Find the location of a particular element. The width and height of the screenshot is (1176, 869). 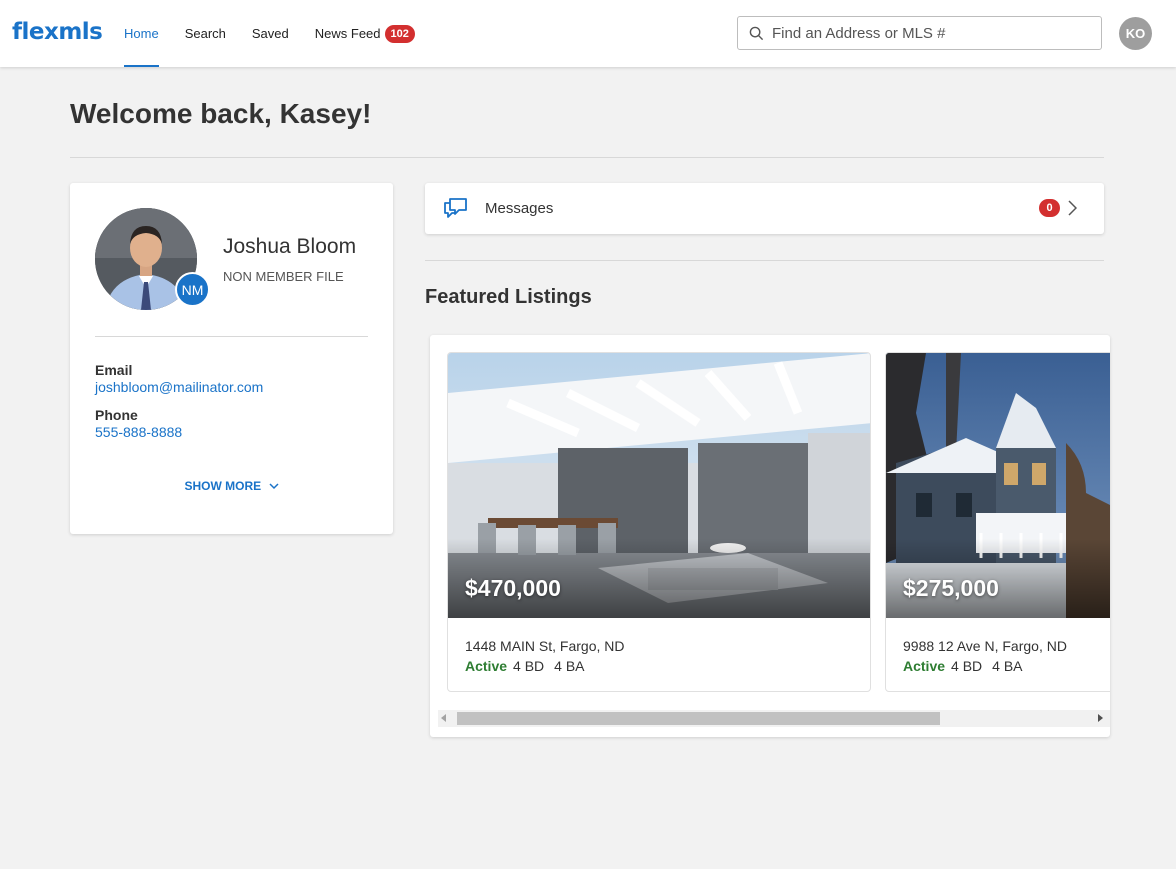

nav-search: Search is located at coordinates (205, 33).